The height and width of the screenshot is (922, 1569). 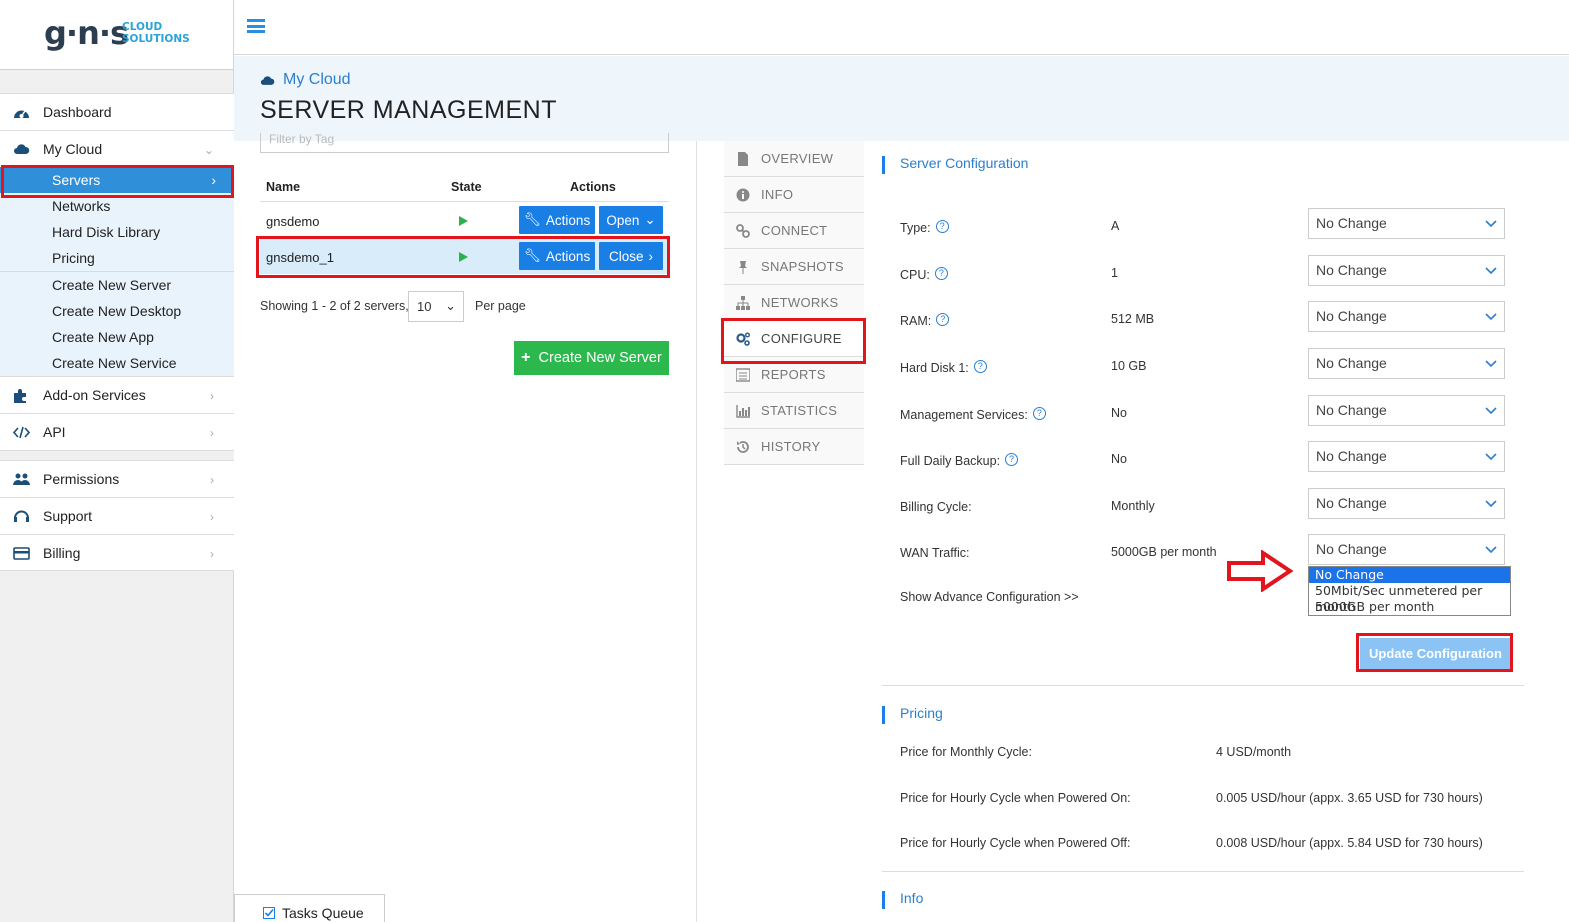 I want to click on update-configuration-button: Update Configuration, so click(x=1435, y=653).